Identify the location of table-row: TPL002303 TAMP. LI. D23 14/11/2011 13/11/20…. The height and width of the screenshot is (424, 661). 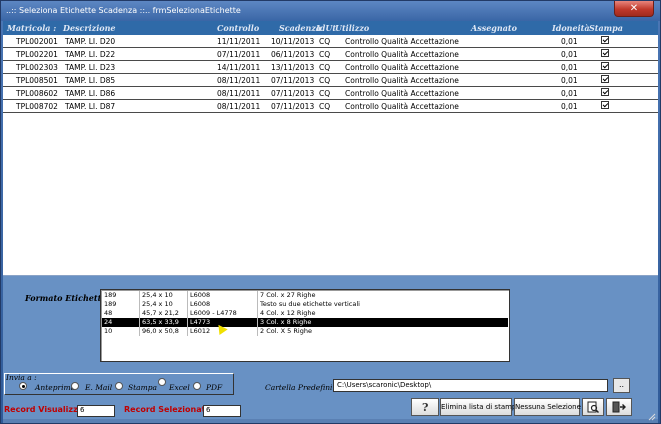
(330, 67).